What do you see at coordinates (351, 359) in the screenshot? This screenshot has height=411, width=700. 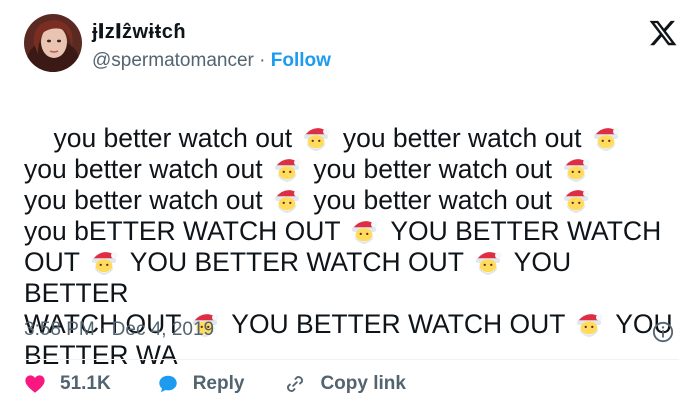 I see `divider` at bounding box center [351, 359].